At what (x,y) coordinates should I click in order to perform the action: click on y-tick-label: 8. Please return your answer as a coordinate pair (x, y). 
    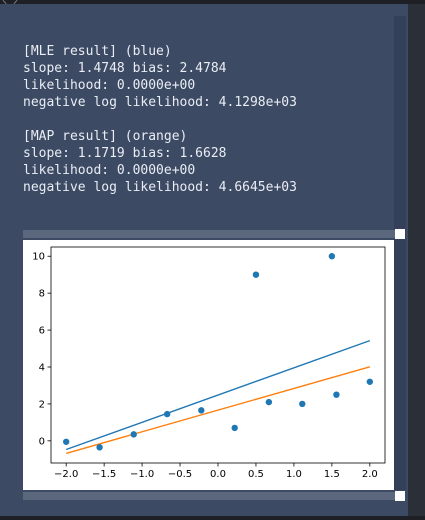
    Looking at the image, I should click on (42, 294).